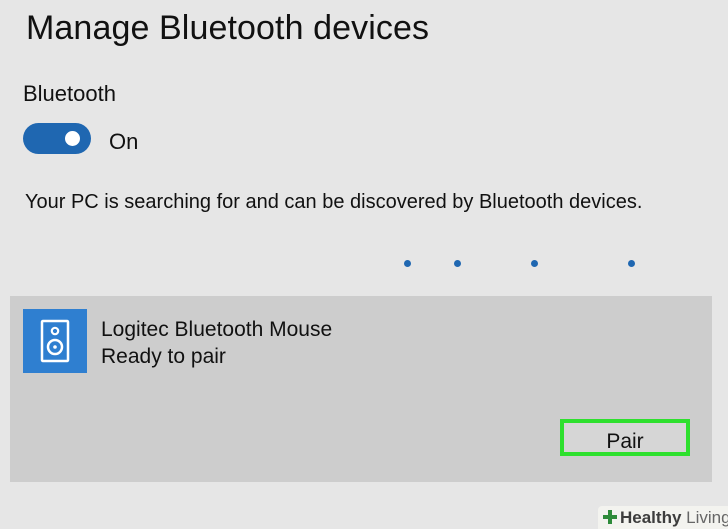 The height and width of the screenshot is (529, 728). What do you see at coordinates (610, 517) in the screenshot?
I see `plus-icon` at bounding box center [610, 517].